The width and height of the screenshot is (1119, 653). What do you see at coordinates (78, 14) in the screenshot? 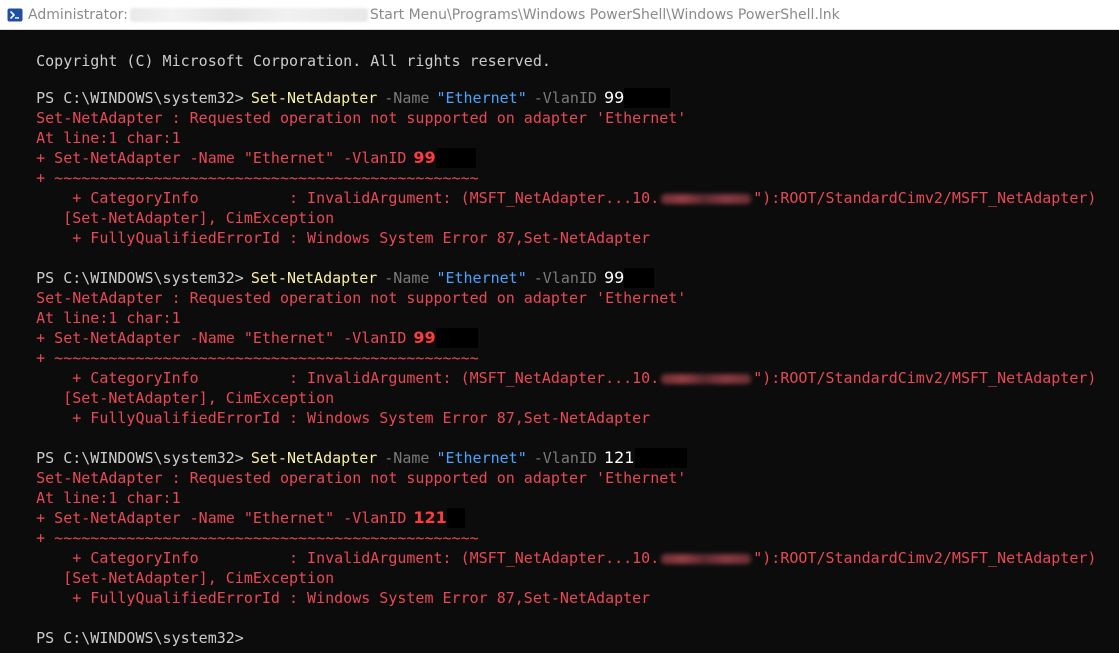
I see `window-title-prefix: Administrator:` at bounding box center [78, 14].